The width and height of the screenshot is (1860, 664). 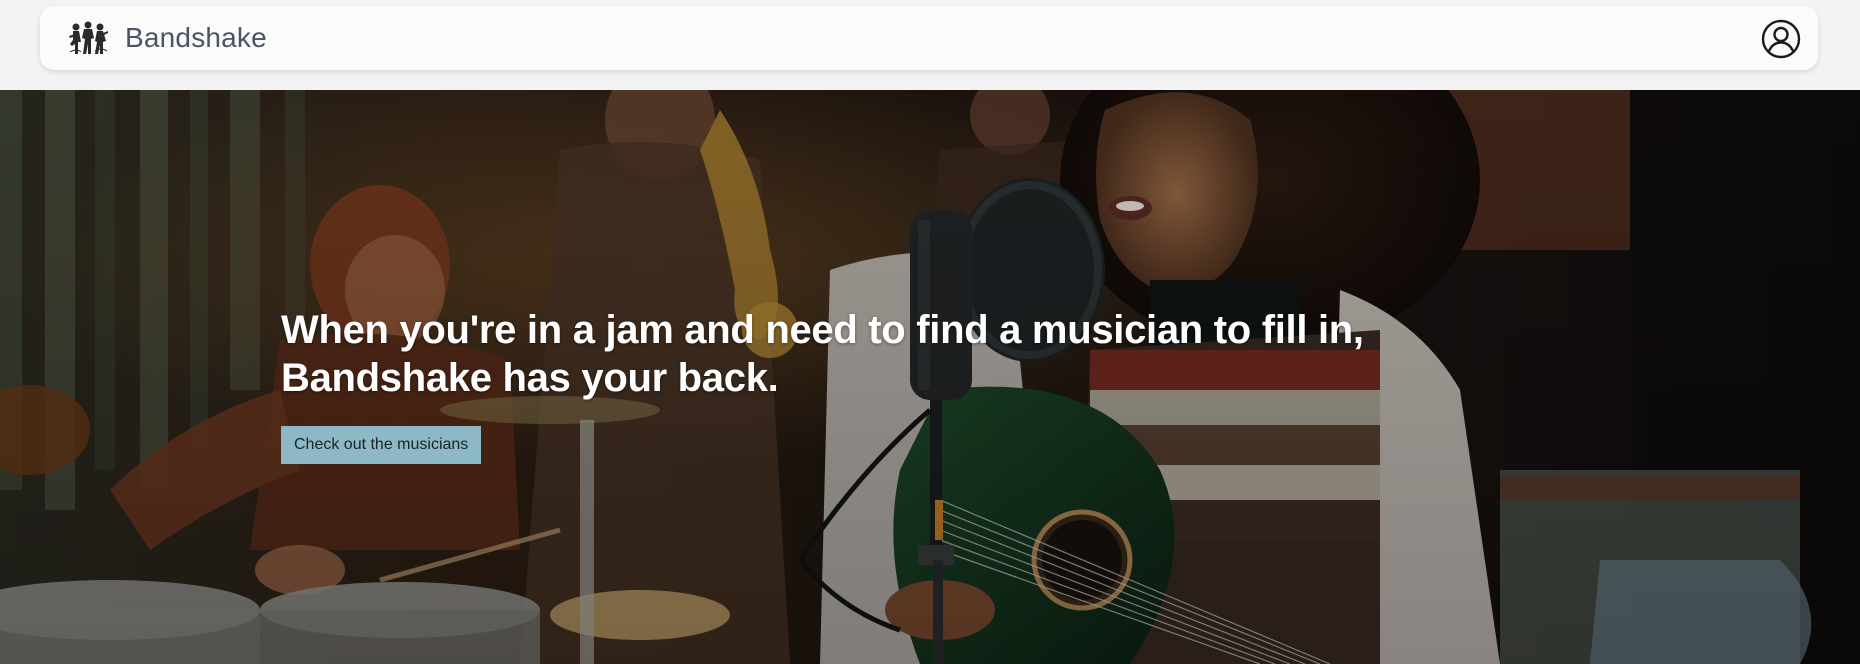 I want to click on navbar: Bandshake, so click(x=929, y=38).